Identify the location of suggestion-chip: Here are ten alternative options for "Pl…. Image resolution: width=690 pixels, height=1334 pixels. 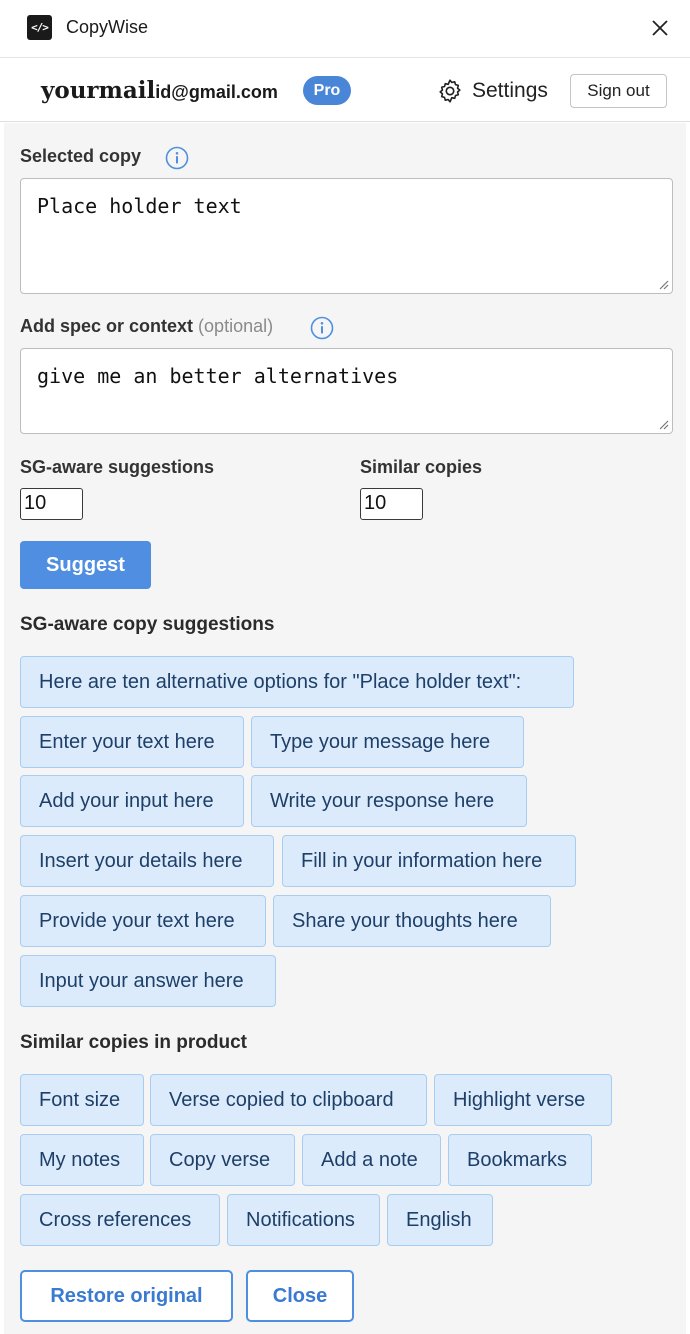
(297, 682).